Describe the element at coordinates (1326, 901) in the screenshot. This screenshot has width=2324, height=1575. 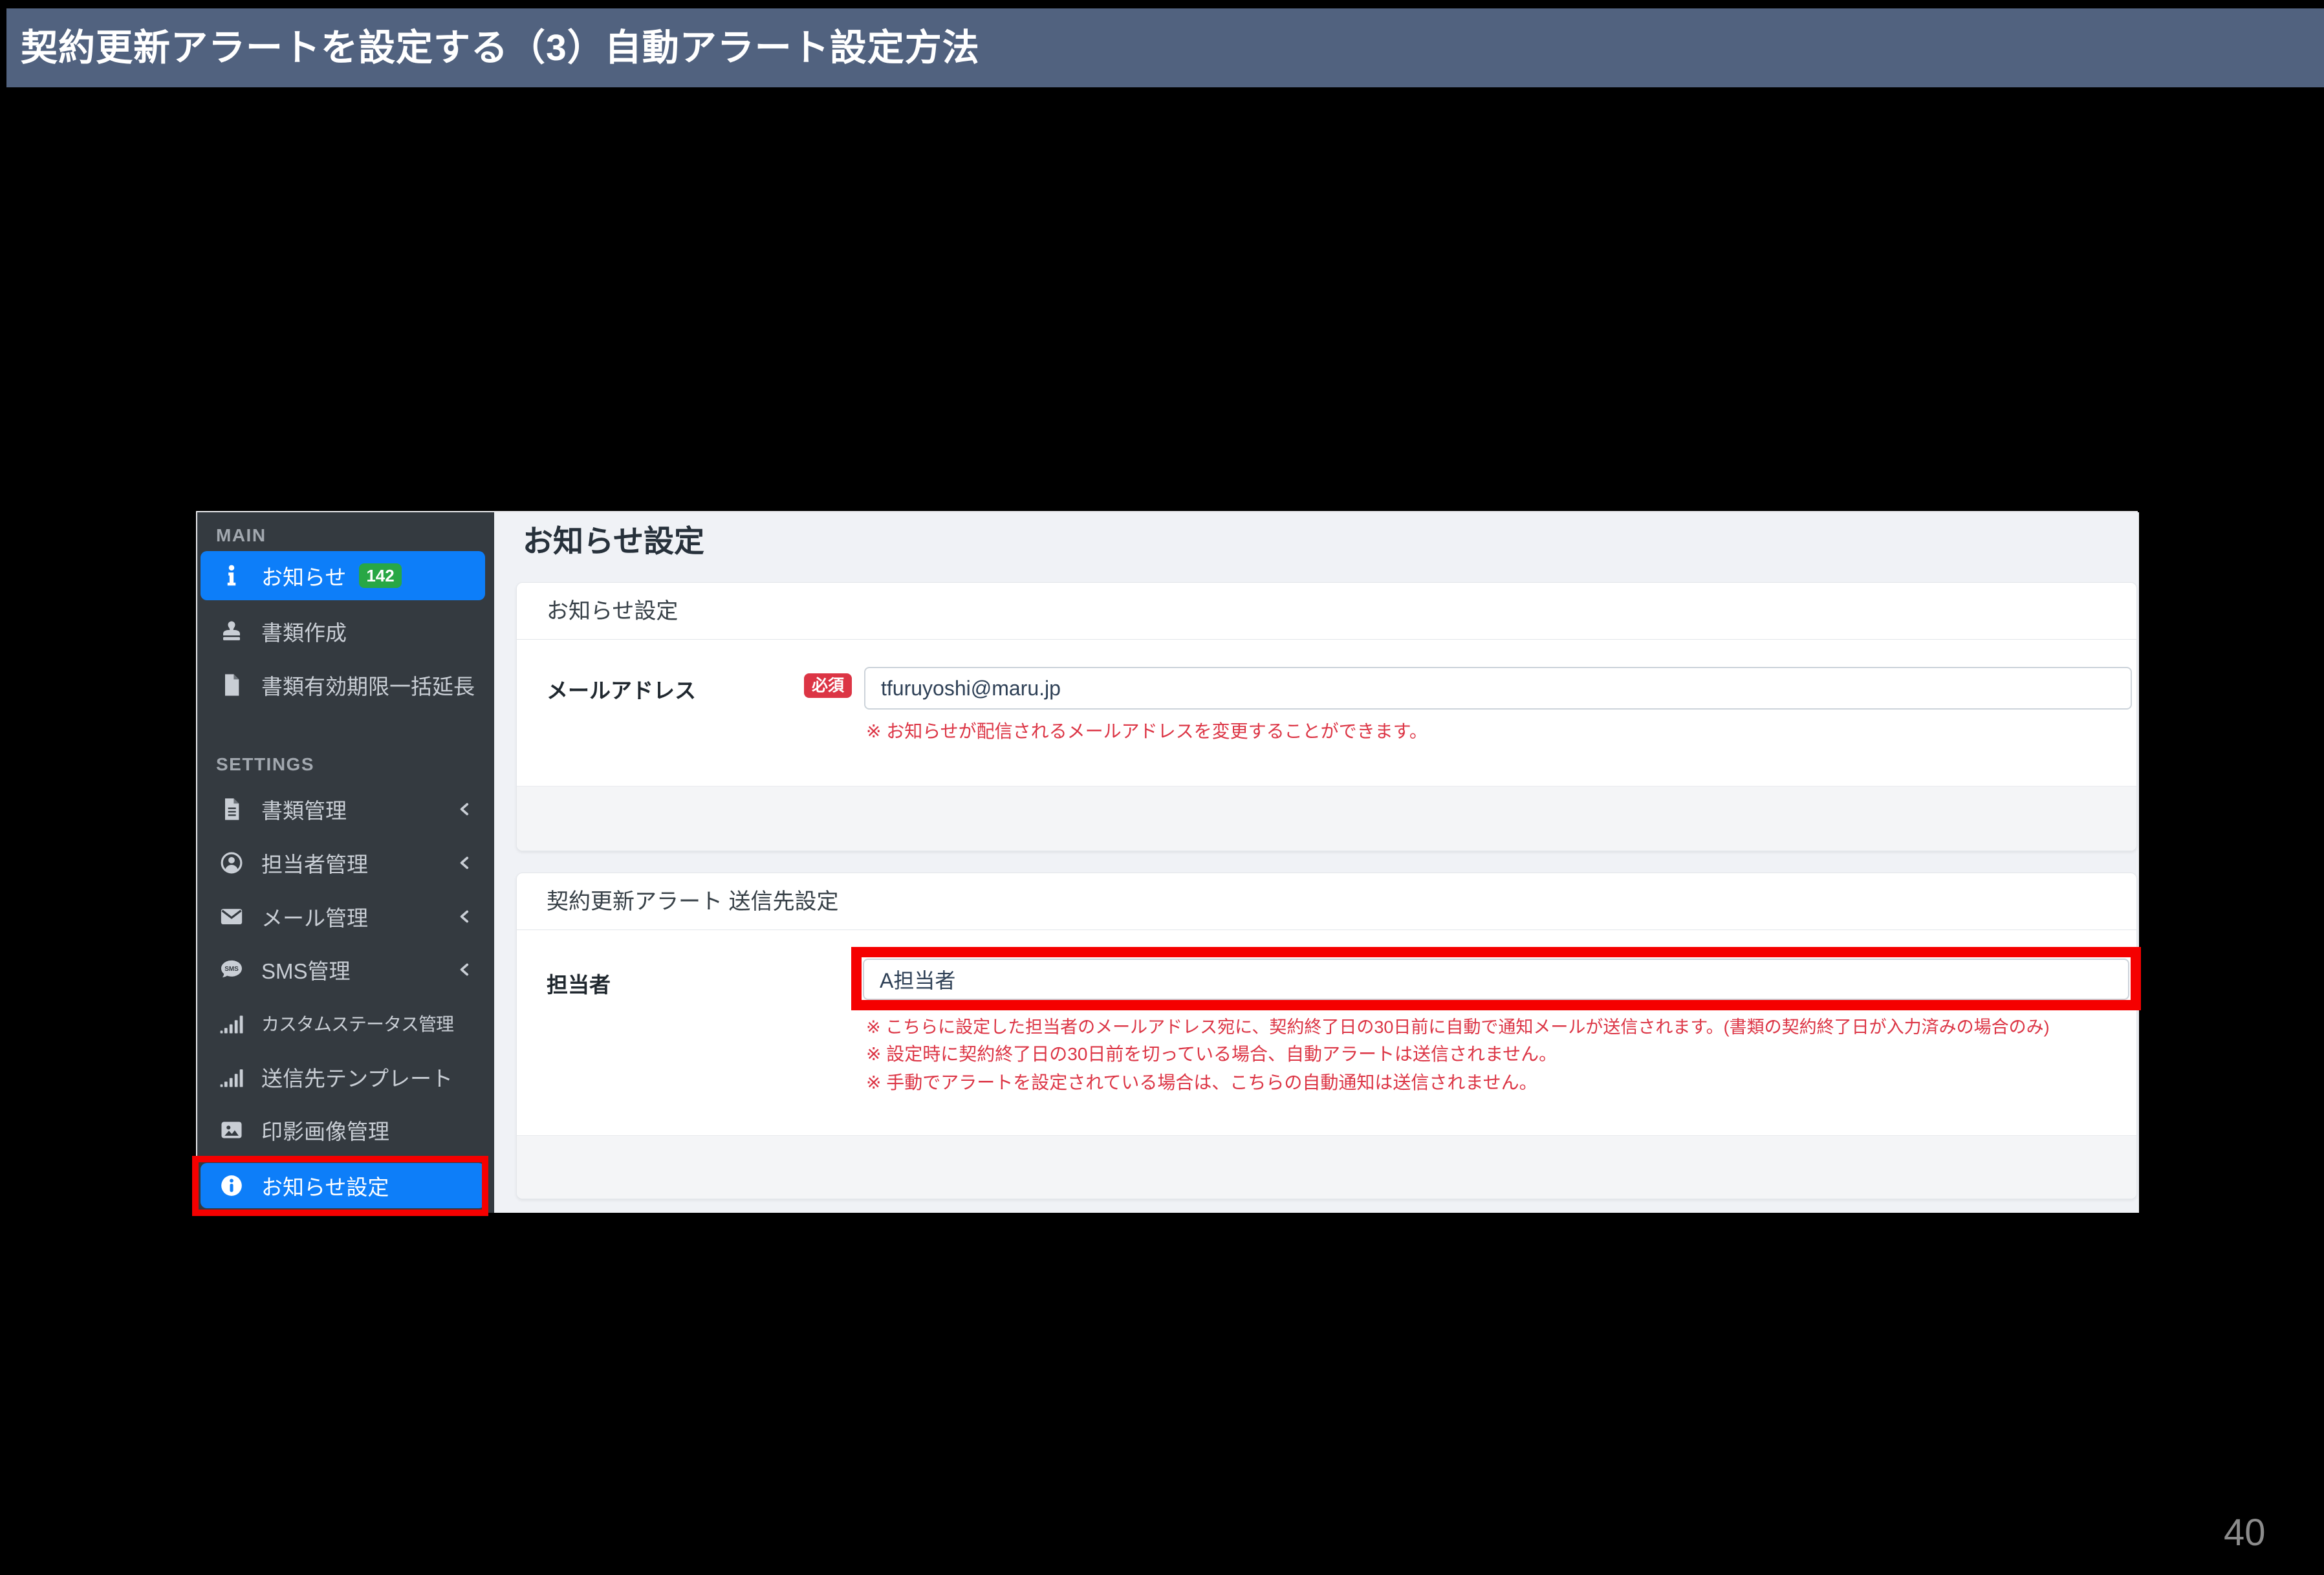
I see `card-header: 契約更新アラート 送信先設定` at that location.